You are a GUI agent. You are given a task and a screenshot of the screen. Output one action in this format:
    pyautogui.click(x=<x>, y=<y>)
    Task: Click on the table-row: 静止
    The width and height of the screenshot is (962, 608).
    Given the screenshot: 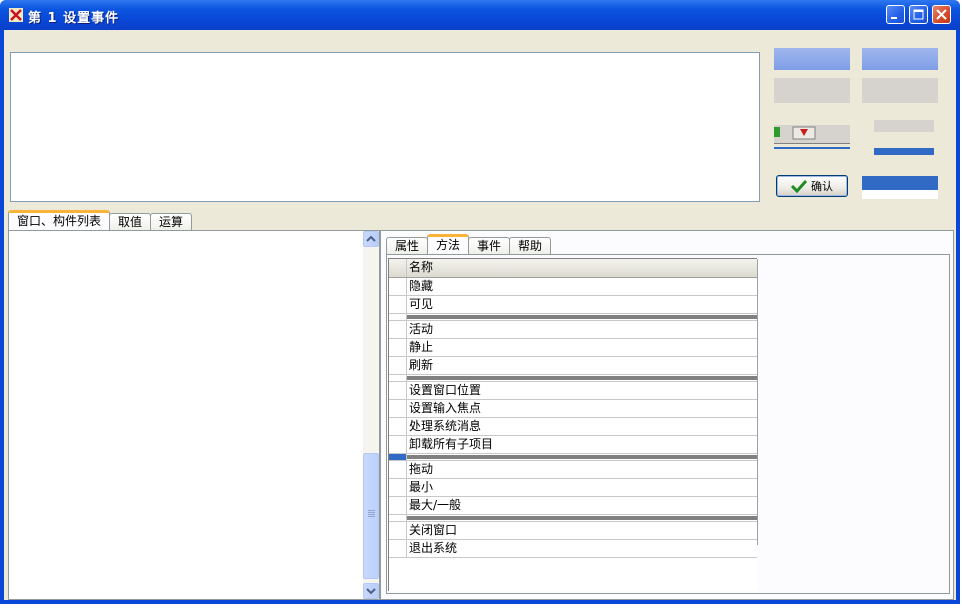 What is the action you would take?
    pyautogui.click(x=573, y=348)
    